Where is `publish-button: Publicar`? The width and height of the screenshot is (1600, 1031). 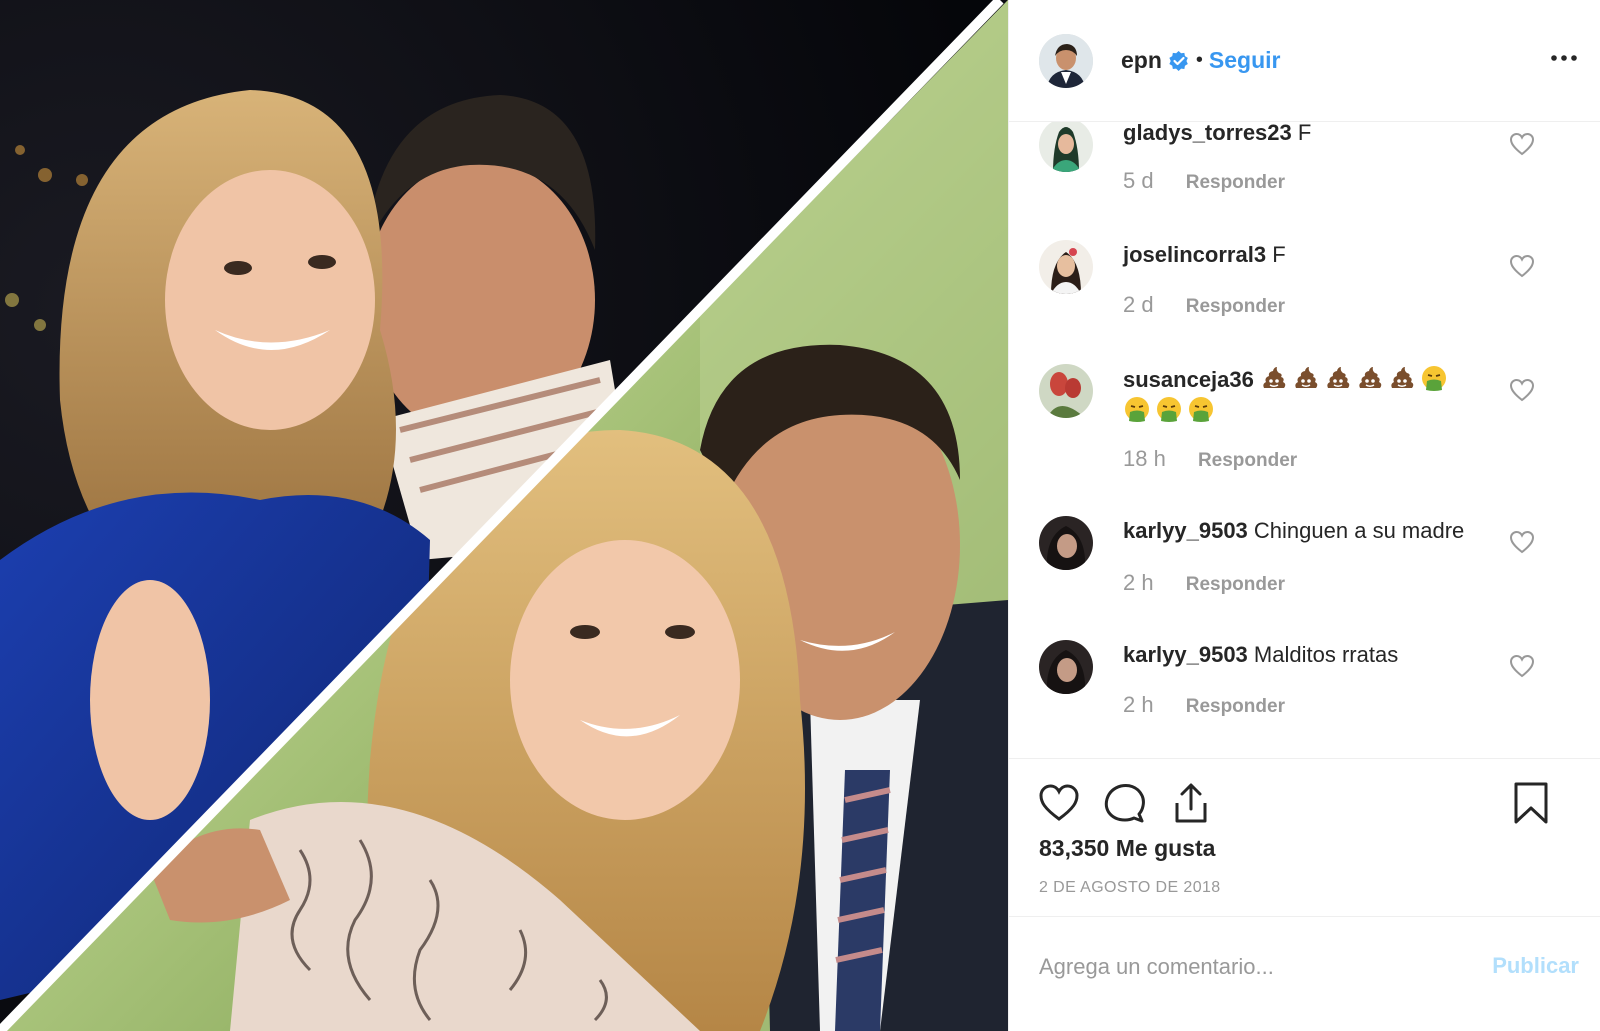 publish-button: Publicar is located at coordinates (1535, 966).